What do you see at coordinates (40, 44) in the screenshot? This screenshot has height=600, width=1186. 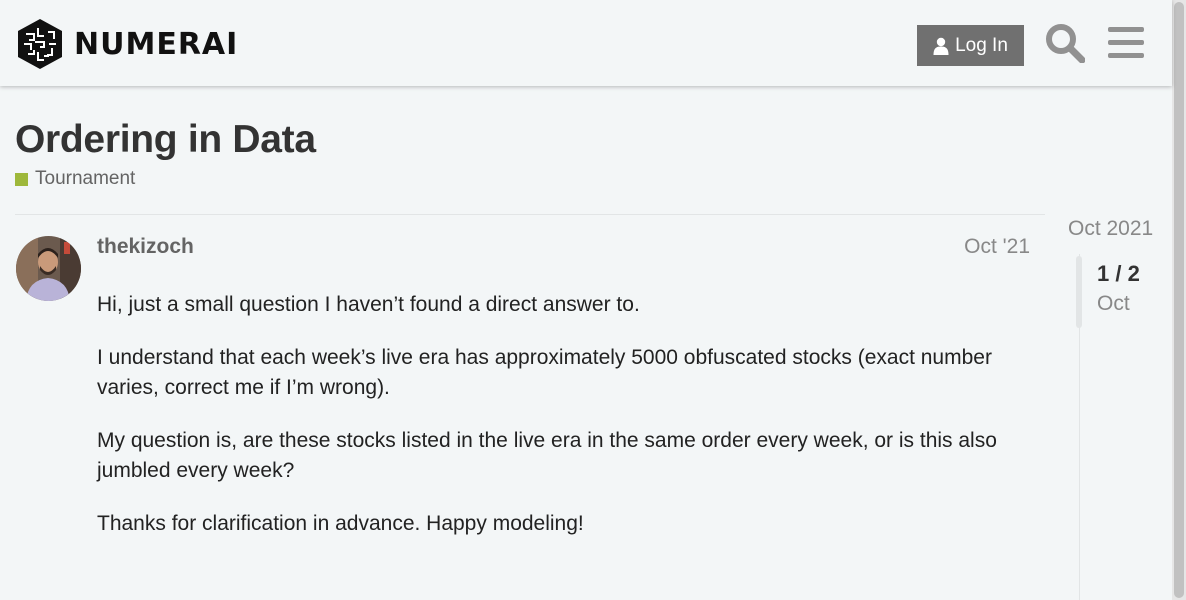 I see `numerai-logo-icon` at bounding box center [40, 44].